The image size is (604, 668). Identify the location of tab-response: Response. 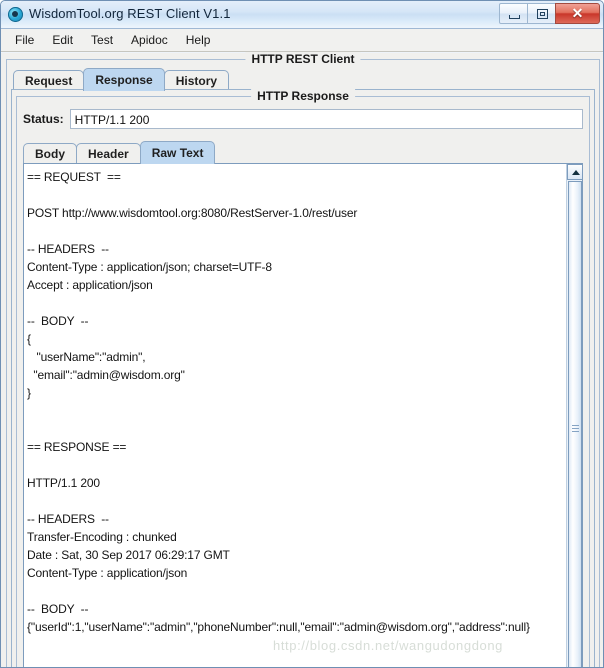
(124, 79).